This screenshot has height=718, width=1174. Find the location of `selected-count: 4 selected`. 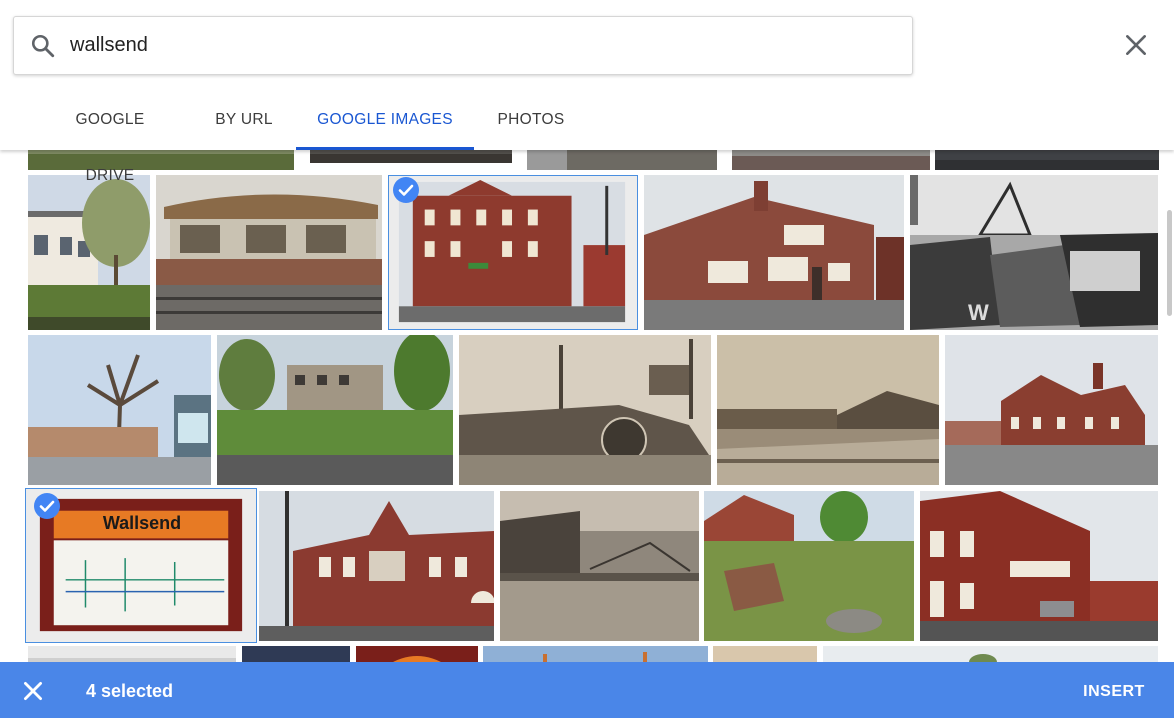

selected-count: 4 selected is located at coordinates (130, 691).